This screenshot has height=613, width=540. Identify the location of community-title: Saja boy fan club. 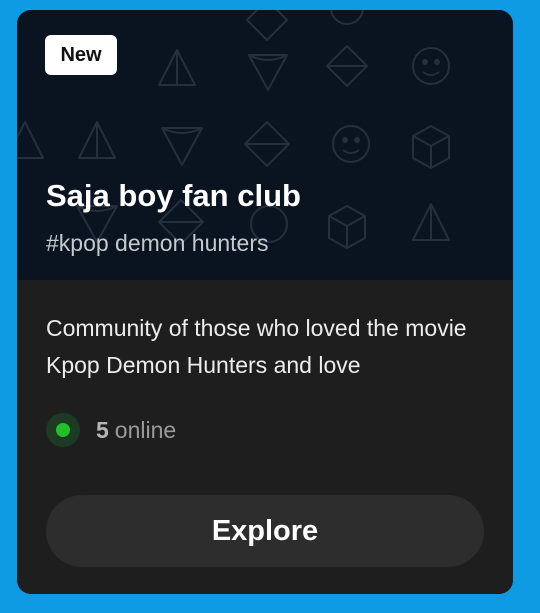
(173, 195).